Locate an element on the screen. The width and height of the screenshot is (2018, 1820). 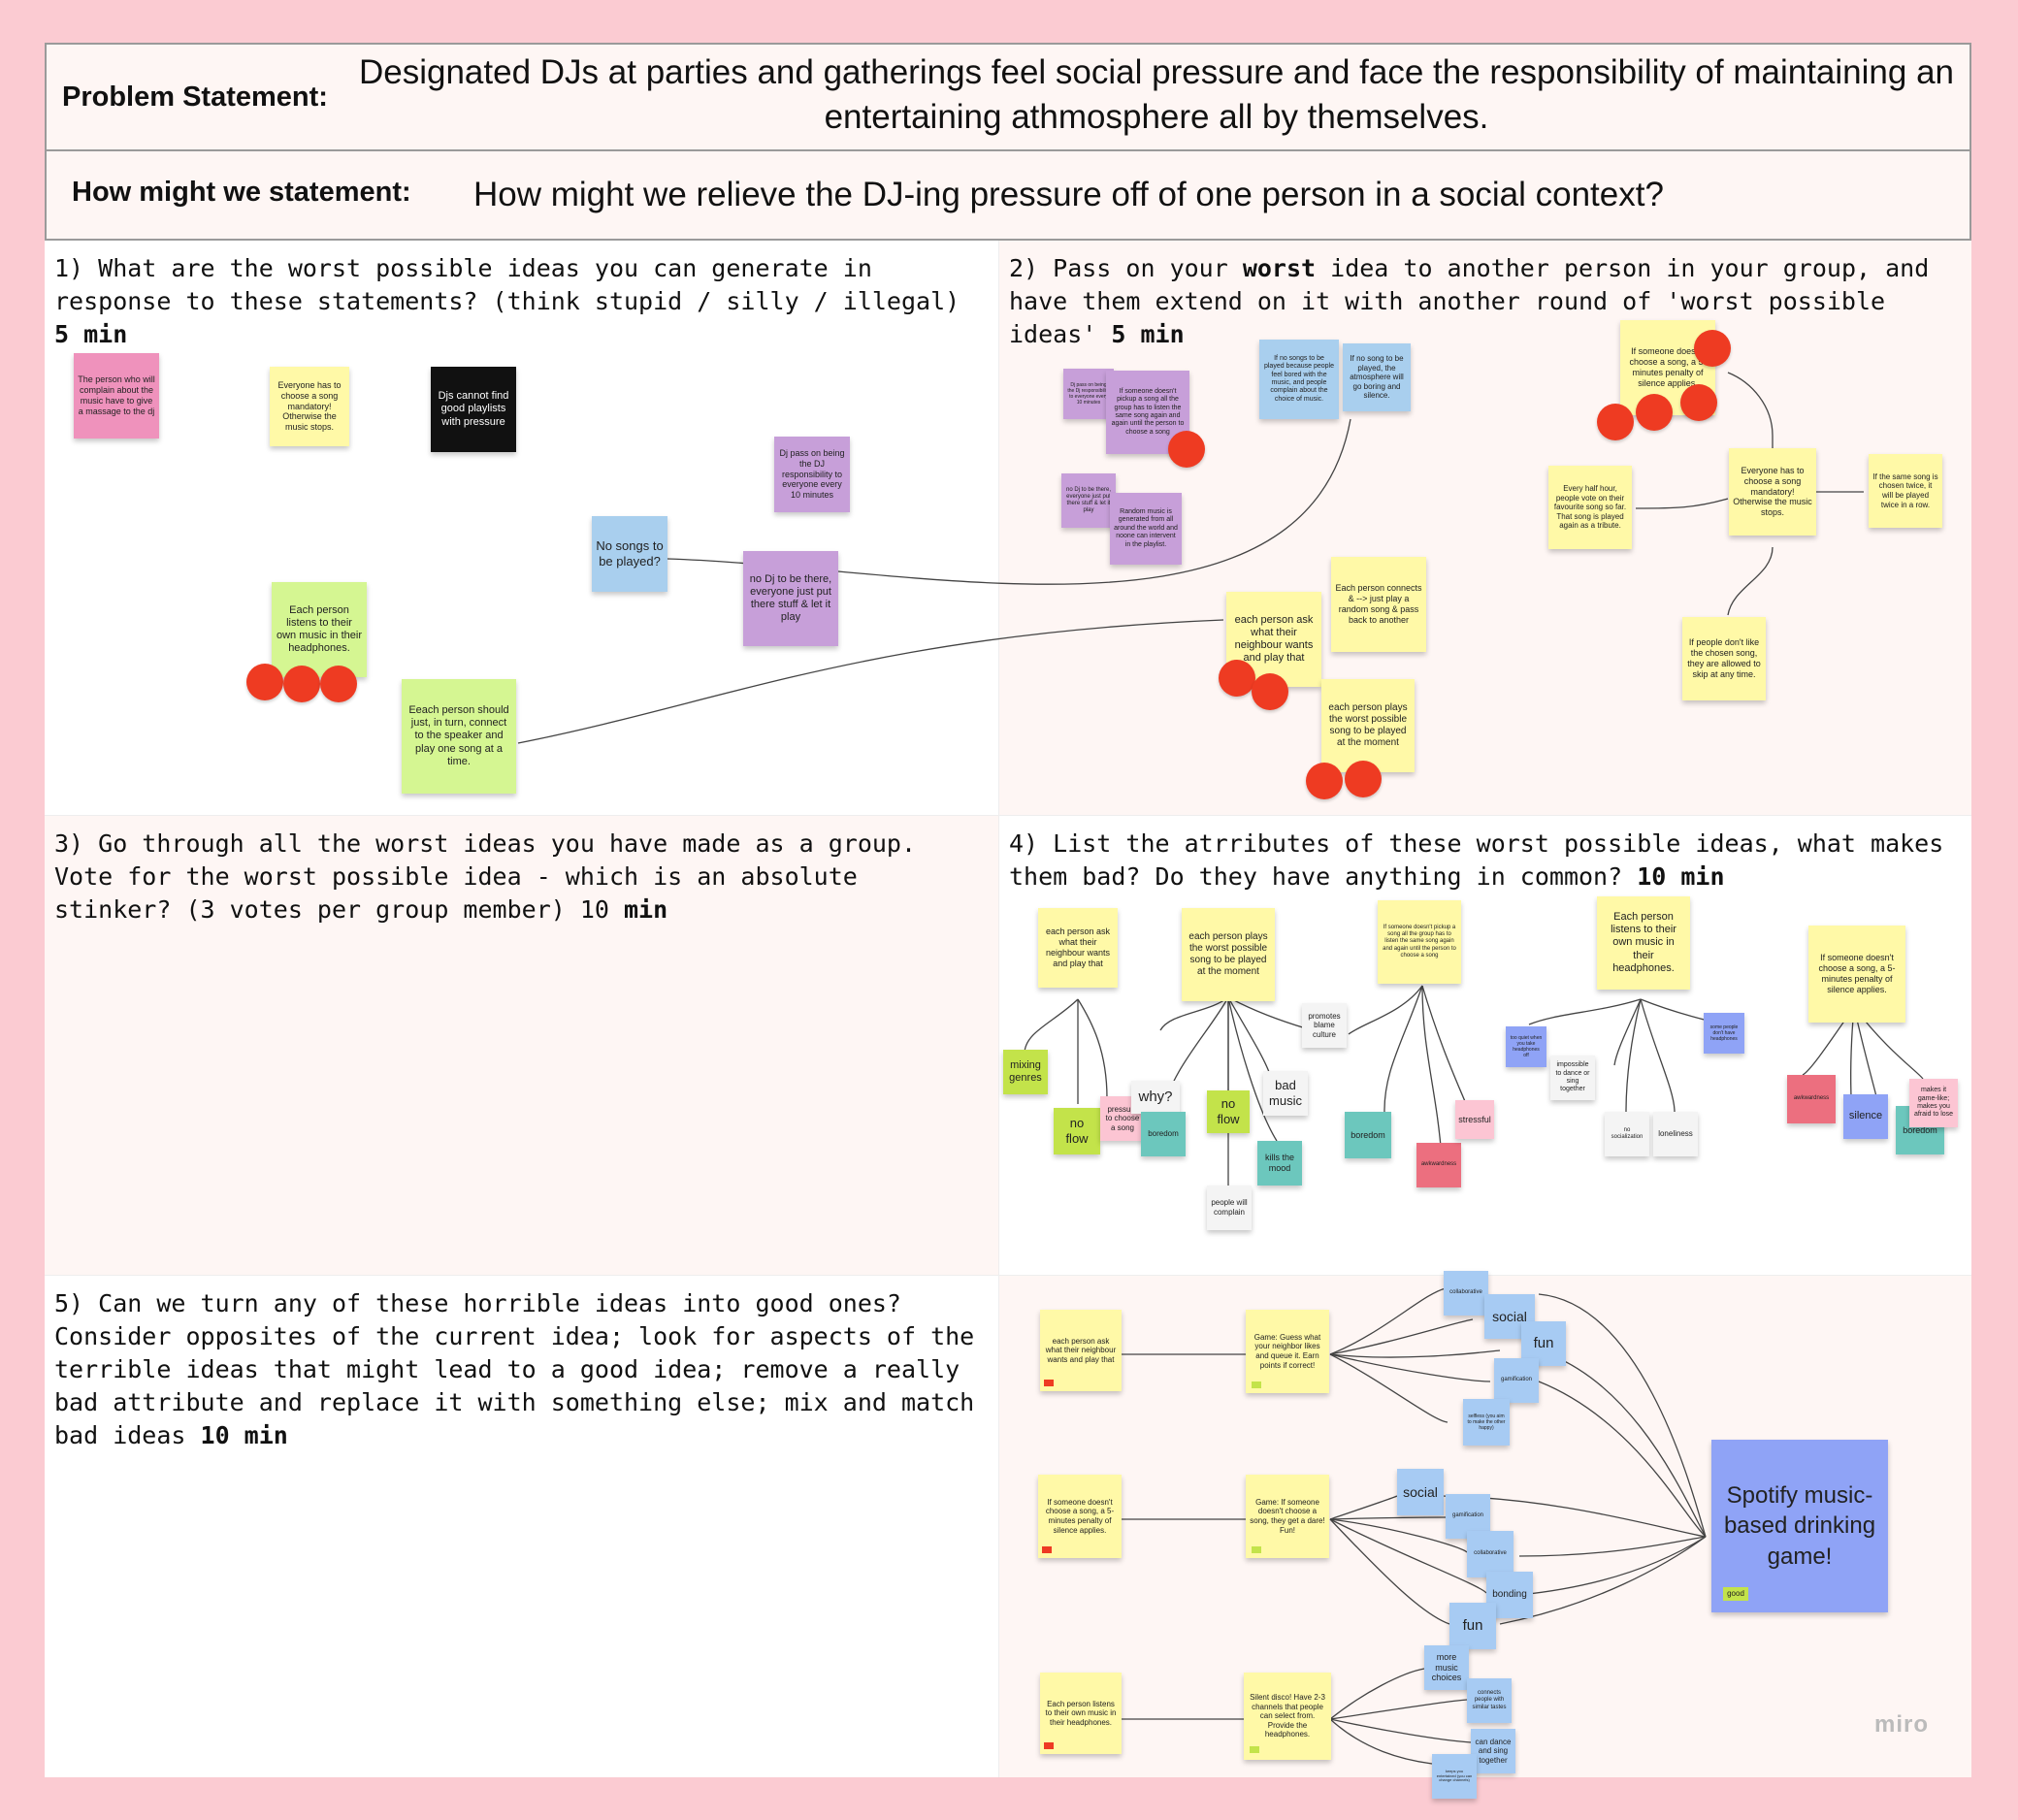
benefit-note: can dance and sing together is located at coordinates (1493, 1751).